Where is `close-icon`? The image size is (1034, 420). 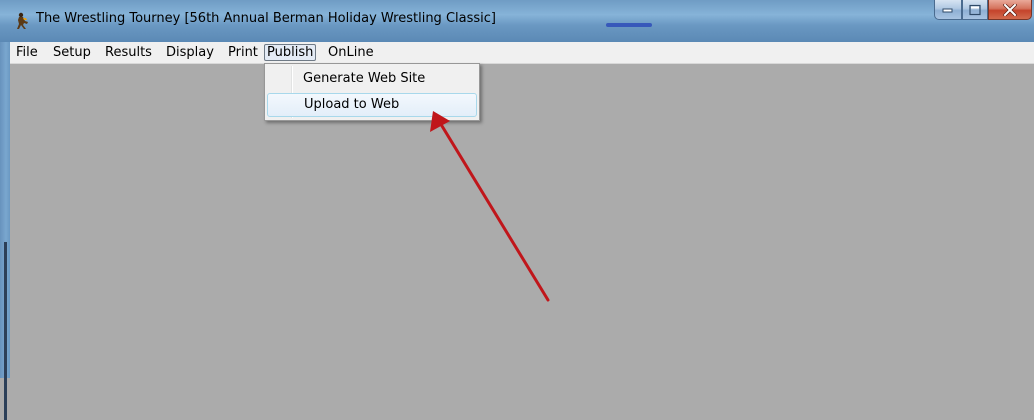 close-icon is located at coordinates (1010, 9).